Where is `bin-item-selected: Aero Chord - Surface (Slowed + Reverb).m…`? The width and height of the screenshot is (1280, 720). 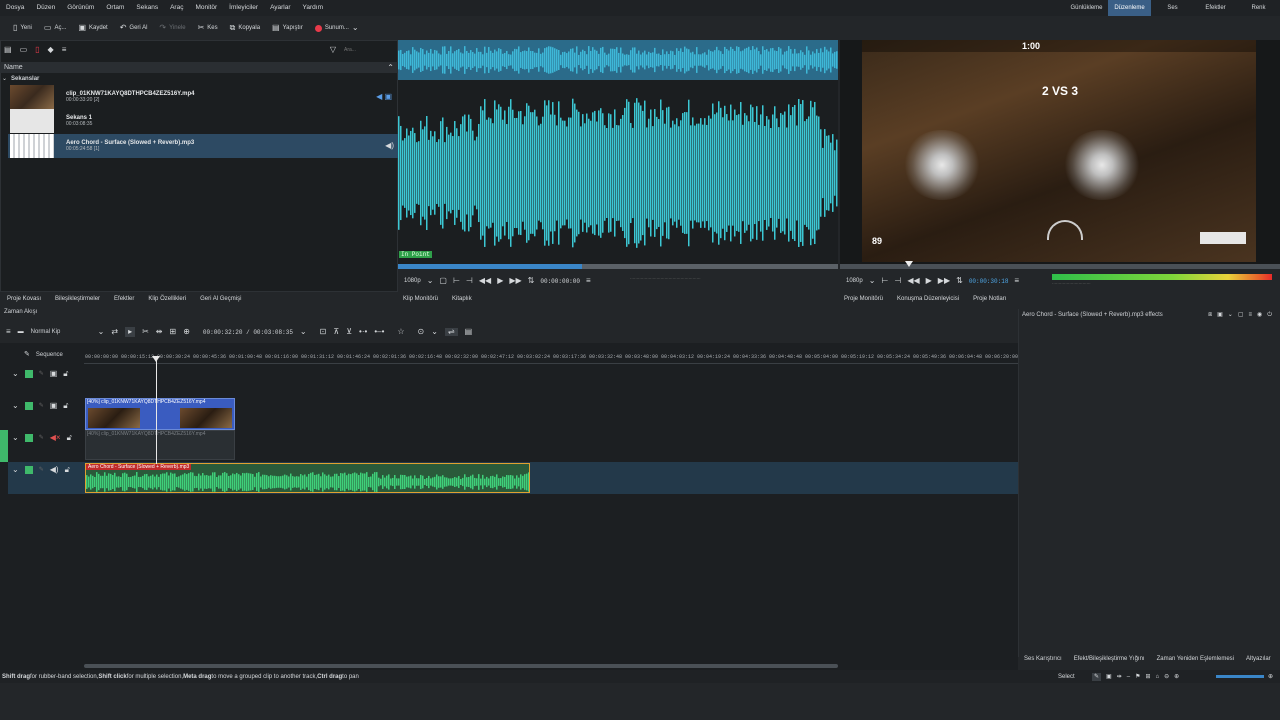 bin-item-selected: Aero Chord - Surface (Slowed + Reverb).m… is located at coordinates (203, 146).